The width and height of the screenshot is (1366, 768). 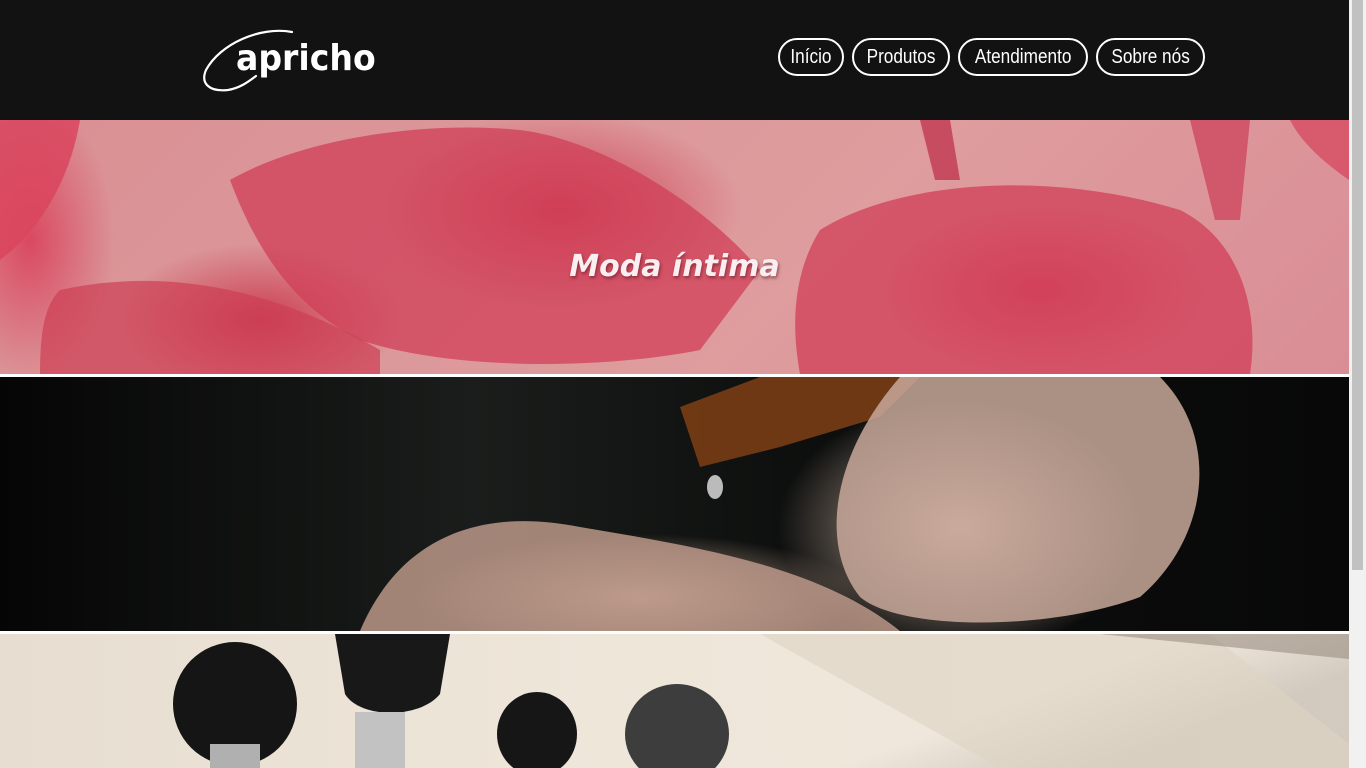 What do you see at coordinates (1357, 285) in the screenshot?
I see `scrollbar-thumb` at bounding box center [1357, 285].